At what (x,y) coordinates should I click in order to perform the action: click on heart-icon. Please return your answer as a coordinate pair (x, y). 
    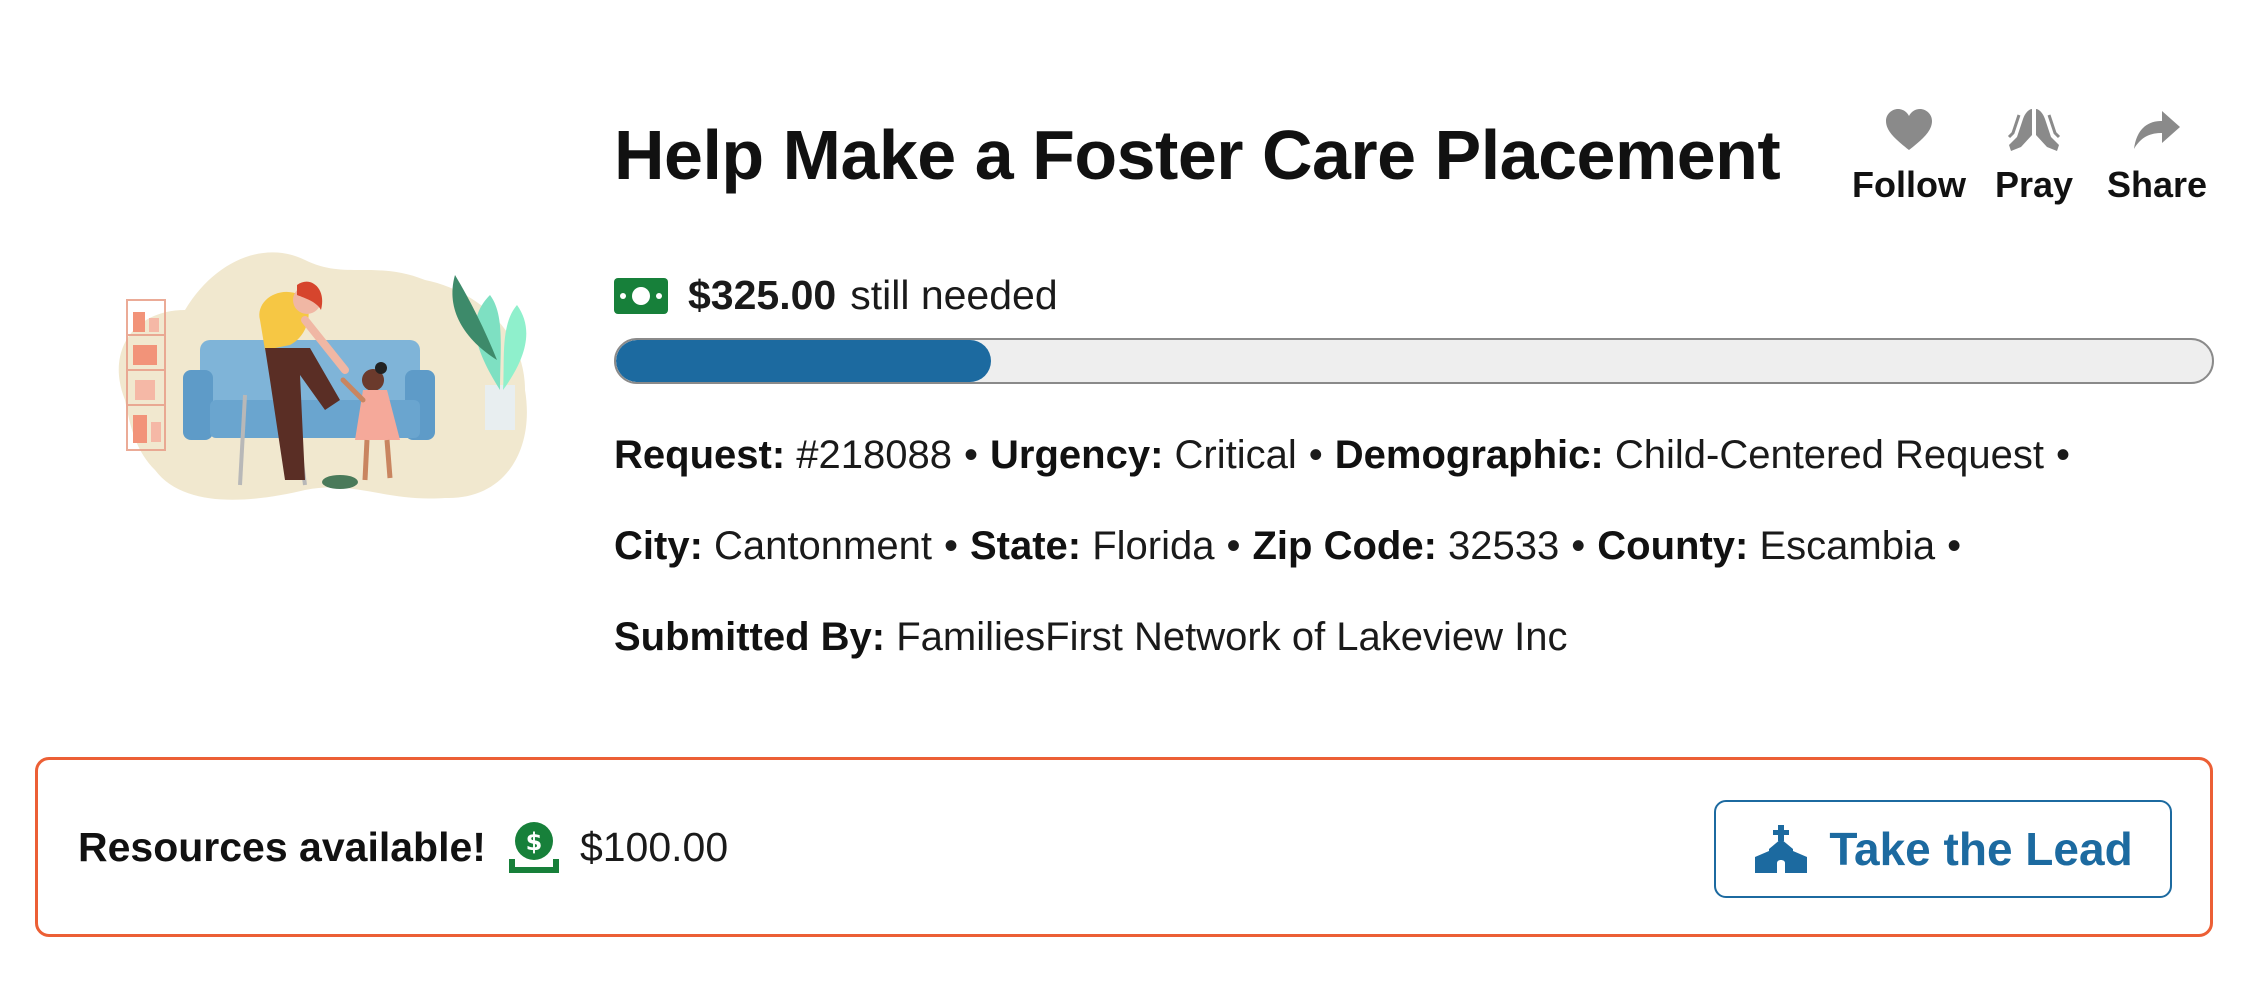
    Looking at the image, I should click on (1909, 130).